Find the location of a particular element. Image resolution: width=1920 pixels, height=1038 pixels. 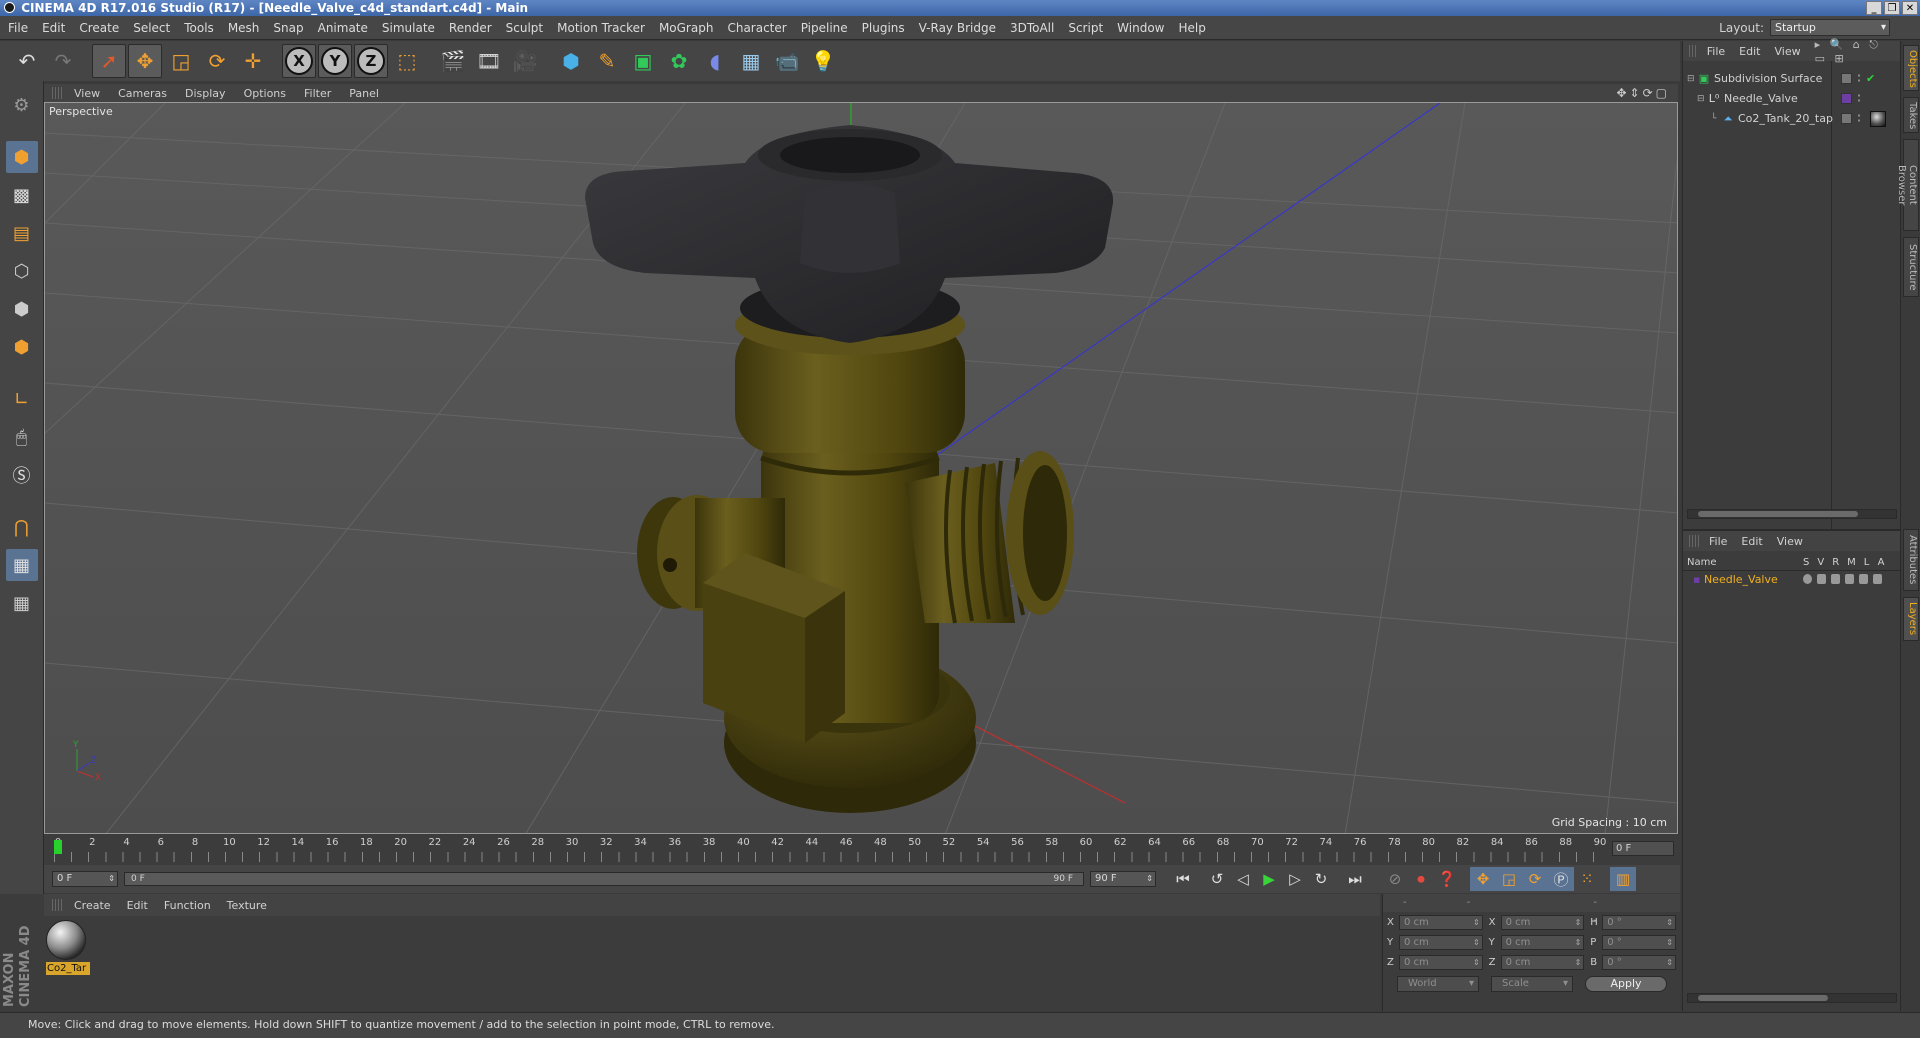

menu-select: Select is located at coordinates (151, 28).